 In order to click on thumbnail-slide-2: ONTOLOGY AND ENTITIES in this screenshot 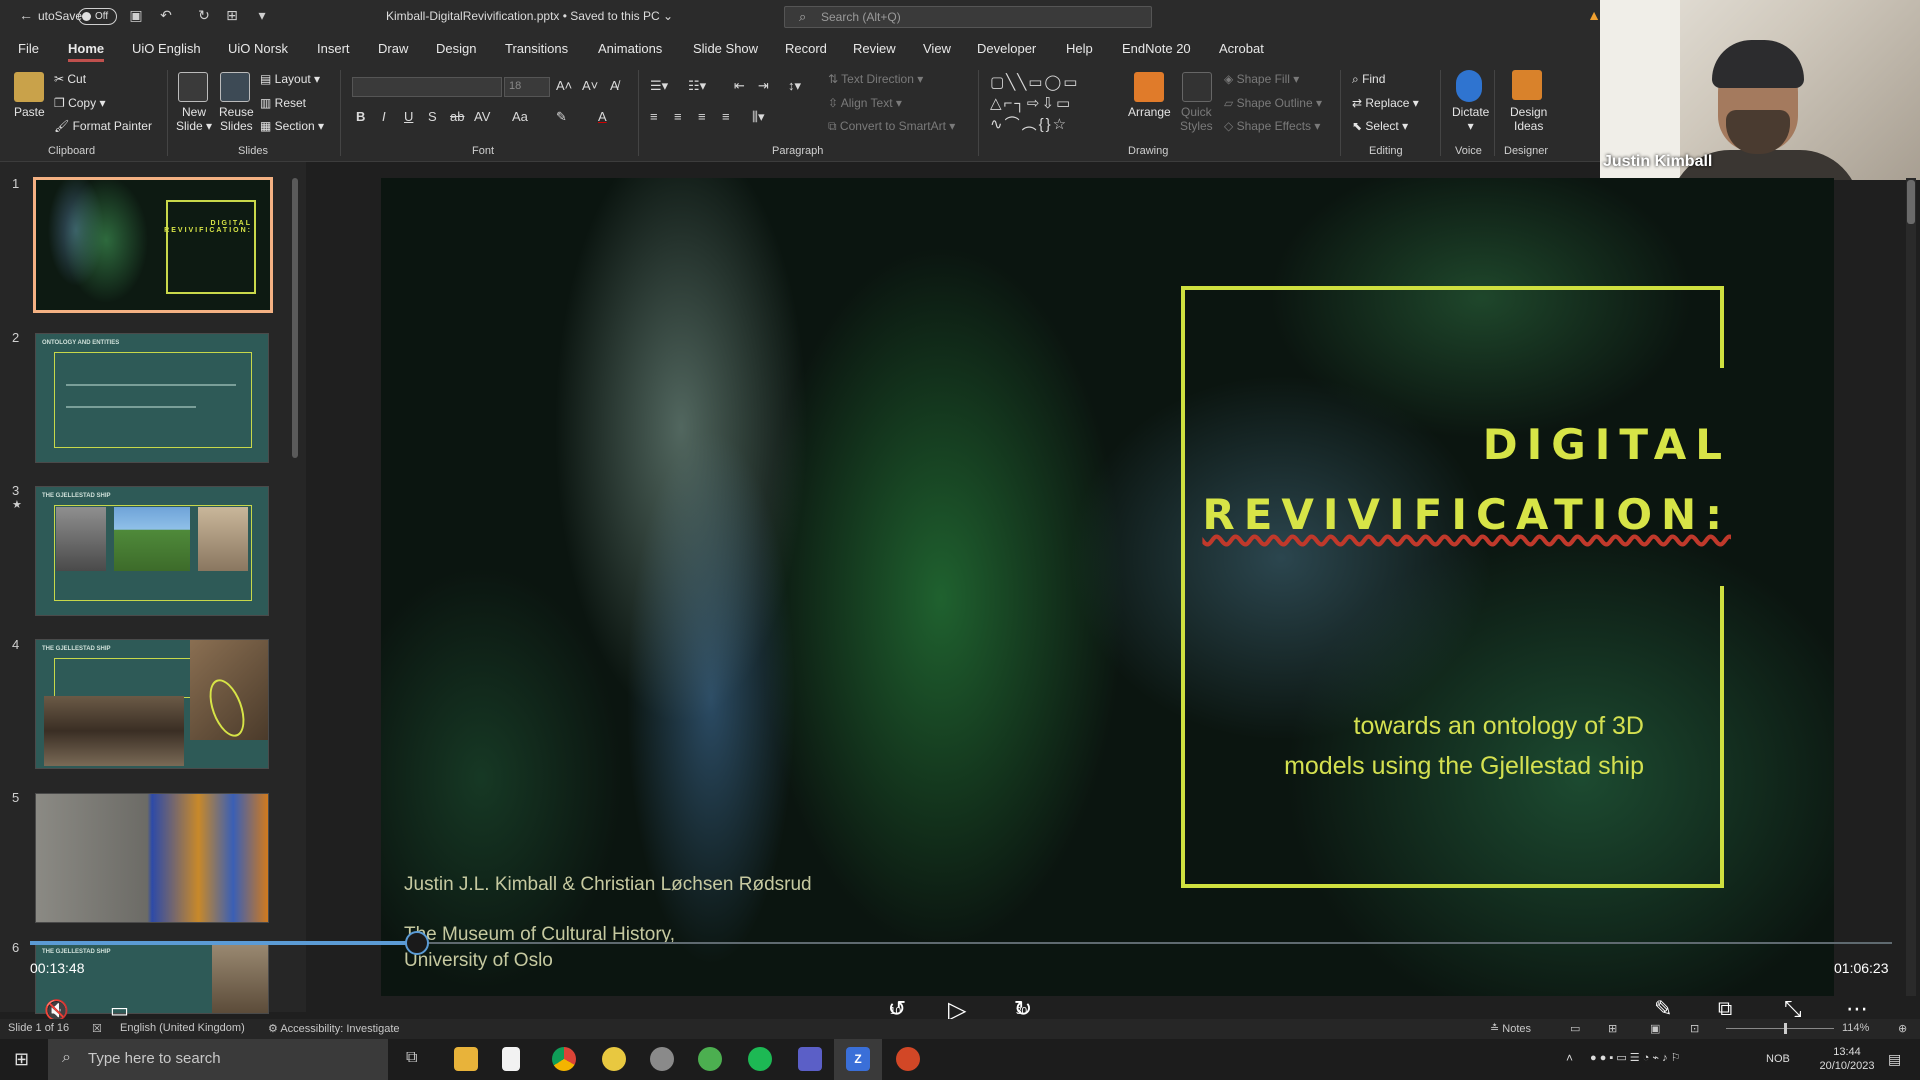, I will do `click(152, 398)`.